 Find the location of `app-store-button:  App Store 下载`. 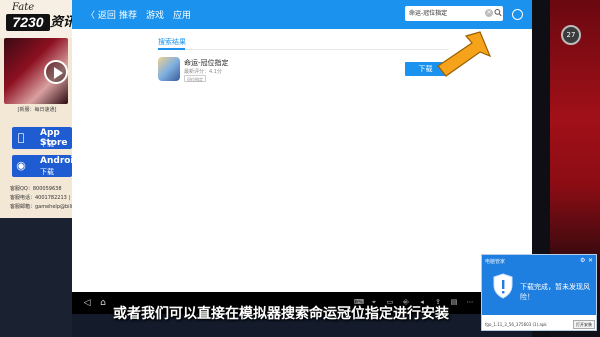

app-store-button:  App Store 下载 is located at coordinates (42, 138).